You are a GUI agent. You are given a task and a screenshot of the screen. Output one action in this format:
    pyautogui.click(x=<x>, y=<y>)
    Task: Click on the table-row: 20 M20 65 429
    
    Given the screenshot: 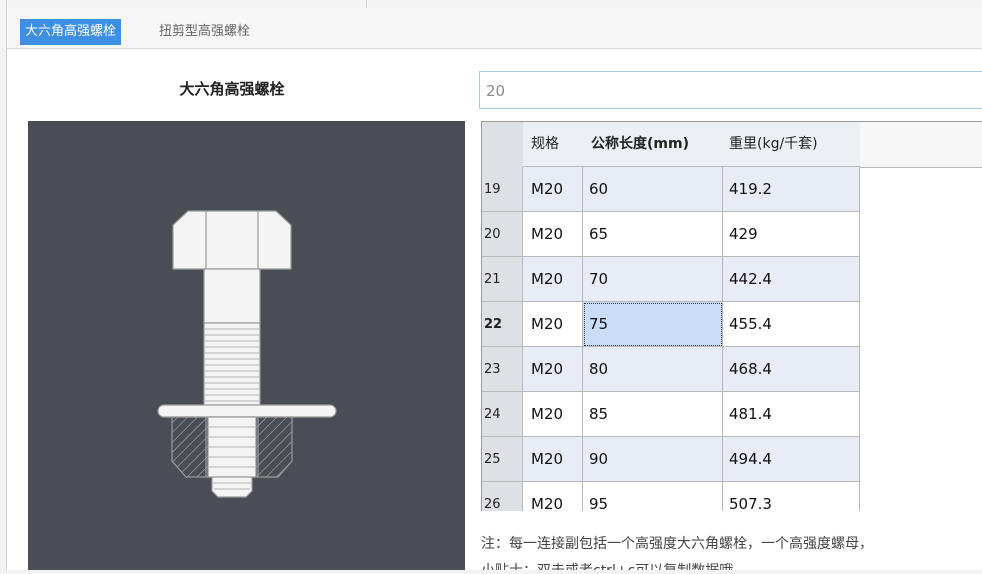 What is the action you would take?
    pyautogui.click(x=671, y=234)
    